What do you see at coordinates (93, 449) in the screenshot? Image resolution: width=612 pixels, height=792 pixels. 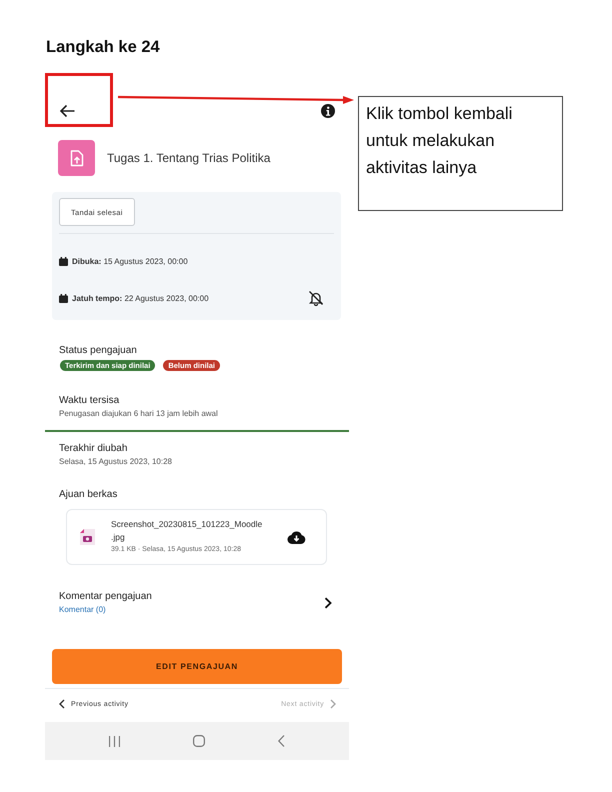 I see `last-modified-label: Terakhir diubah` at bounding box center [93, 449].